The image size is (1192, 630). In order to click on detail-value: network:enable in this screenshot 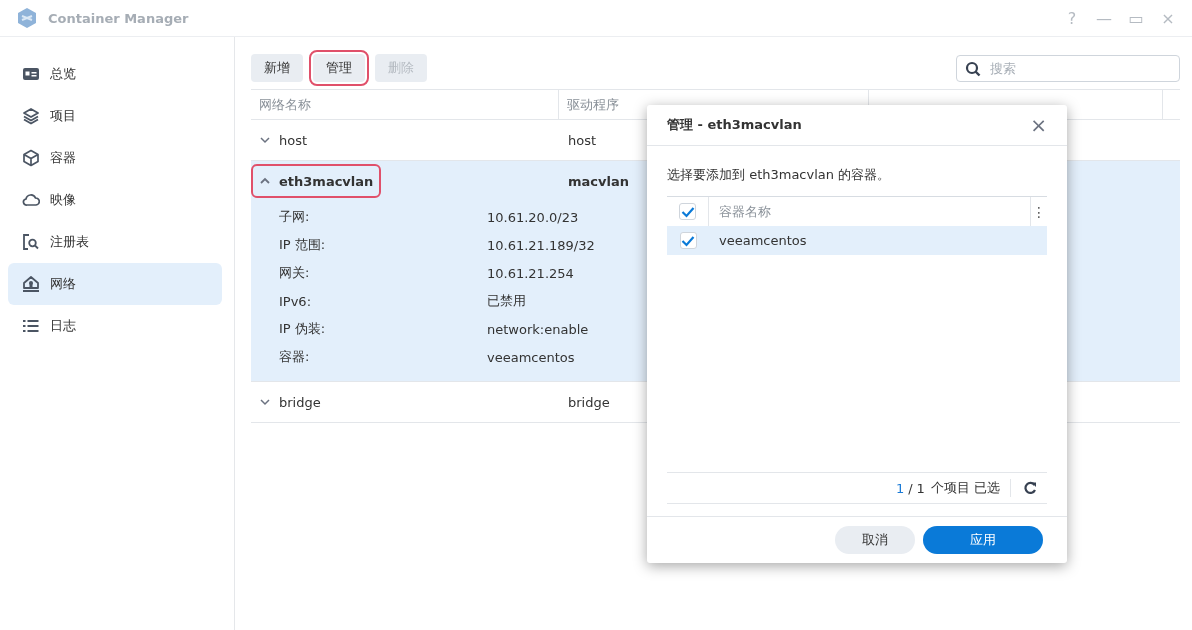, I will do `click(538, 329)`.